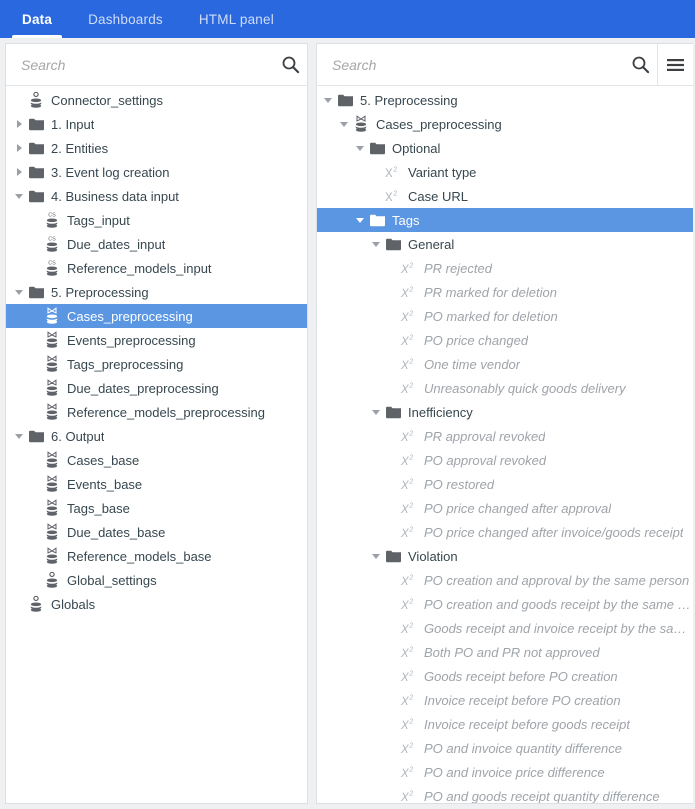 The width and height of the screenshot is (695, 809). Describe the element at coordinates (156, 124) in the screenshot. I see `tree-row: 1. Input` at that location.